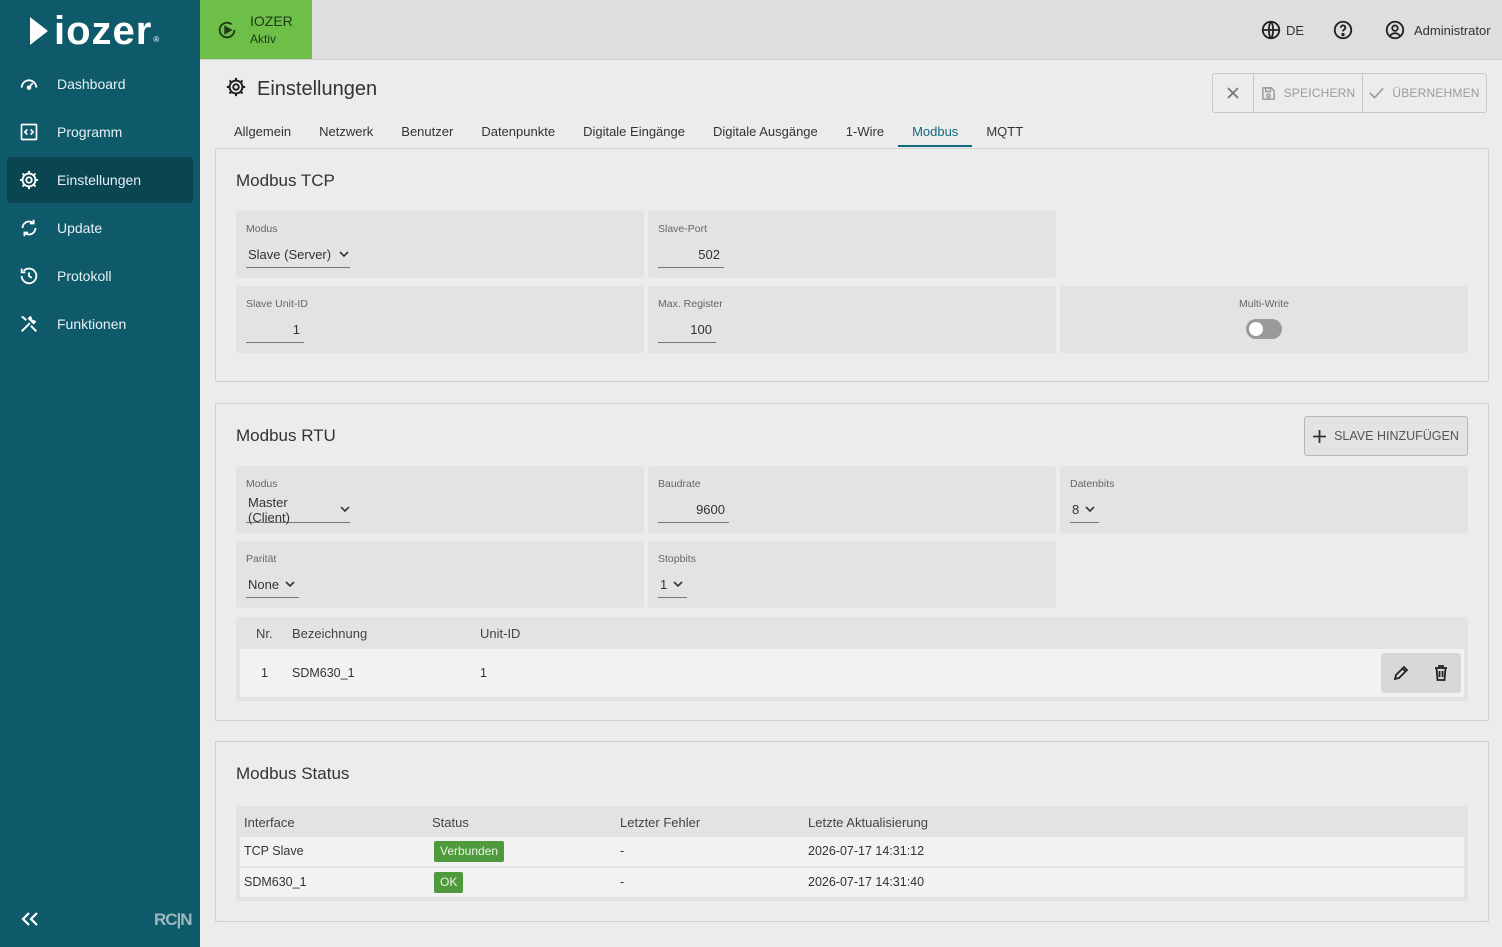  I want to click on tab-digitale-ausgaenge: Digitale Ausgänge, so click(765, 132).